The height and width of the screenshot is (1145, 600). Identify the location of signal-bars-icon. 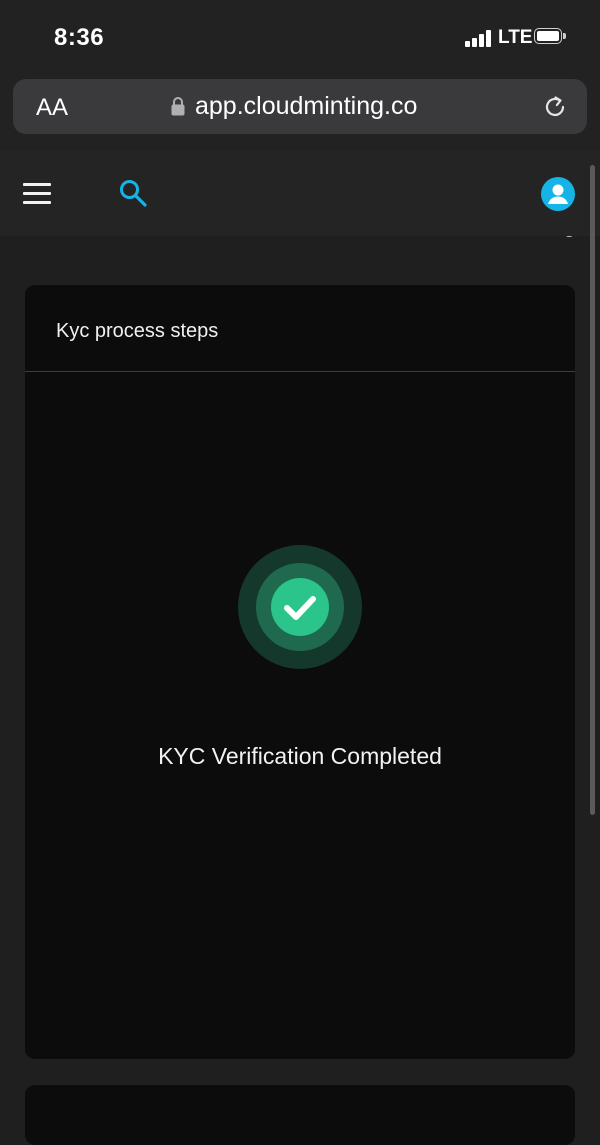
(479, 38).